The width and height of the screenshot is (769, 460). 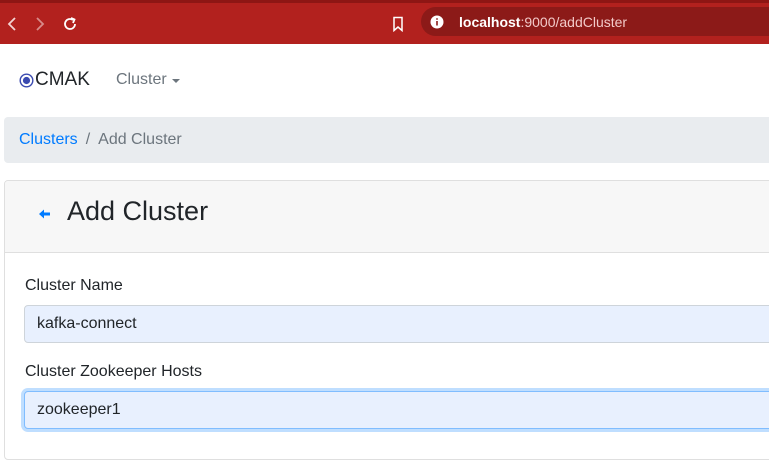 I want to click on breadcrumb: Clusters / Add Cluster, so click(x=386, y=140).